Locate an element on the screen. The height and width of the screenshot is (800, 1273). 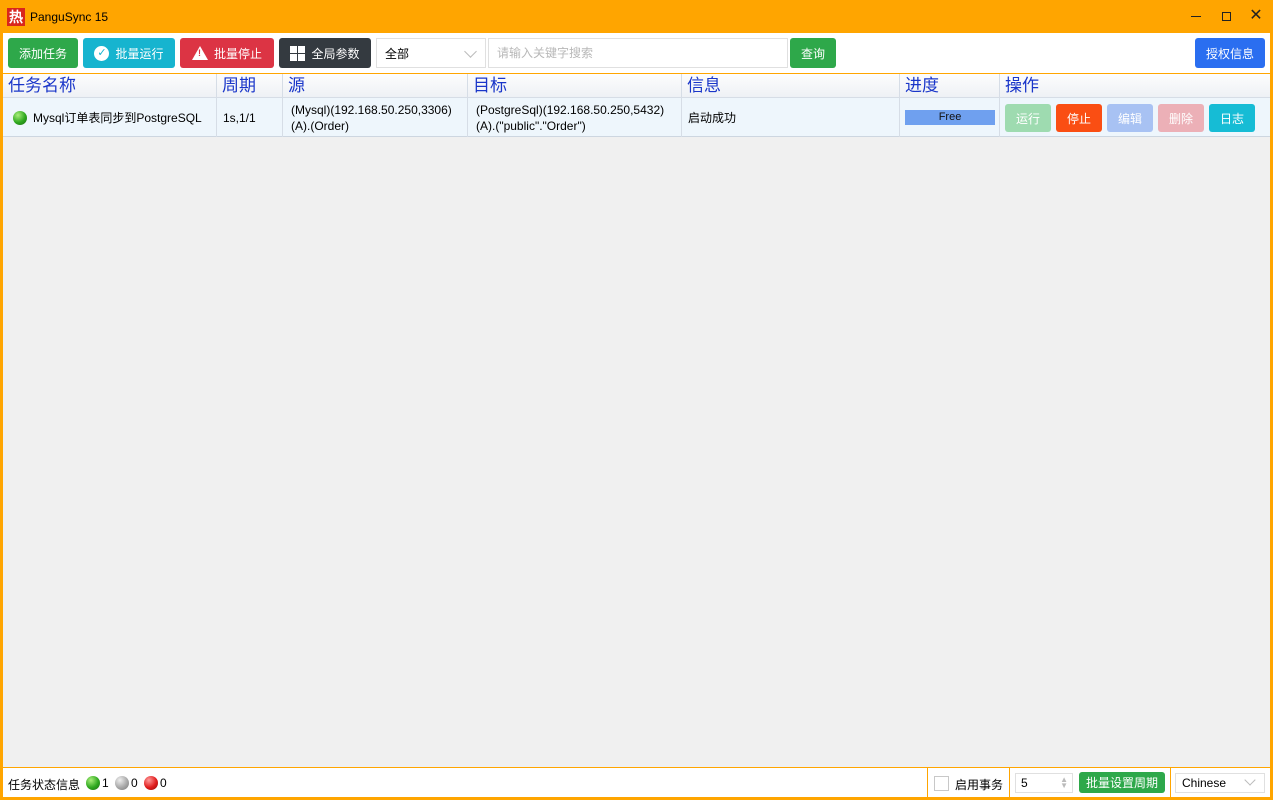
title-bar: 热 PanguSync 15 ✕ is located at coordinates (636, 16).